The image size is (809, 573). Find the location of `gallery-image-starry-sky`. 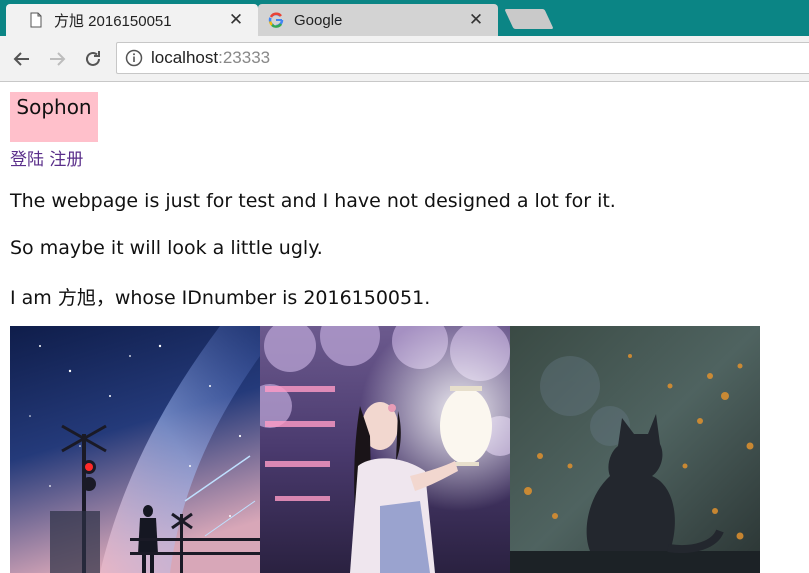

gallery-image-starry-sky is located at coordinates (135, 449).